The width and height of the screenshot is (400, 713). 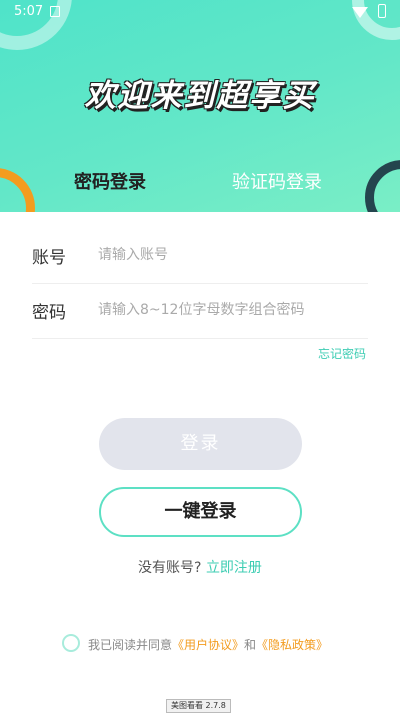 What do you see at coordinates (110, 181) in the screenshot?
I see `tab-password-login: 密码登录` at bounding box center [110, 181].